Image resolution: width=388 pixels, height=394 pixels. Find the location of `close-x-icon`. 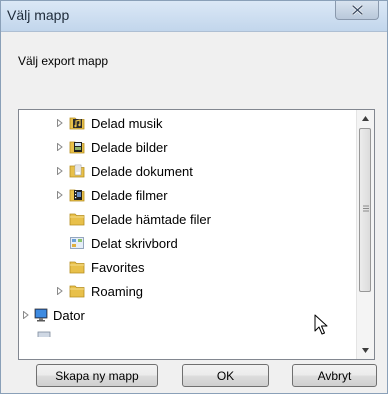

close-x-icon is located at coordinates (357, 10).